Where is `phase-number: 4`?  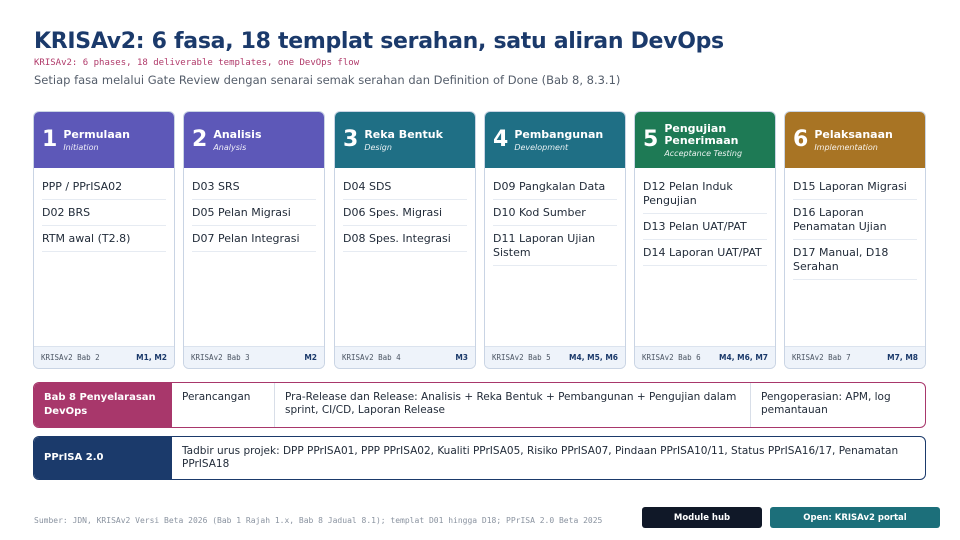
phase-number: 4 is located at coordinates (501, 139).